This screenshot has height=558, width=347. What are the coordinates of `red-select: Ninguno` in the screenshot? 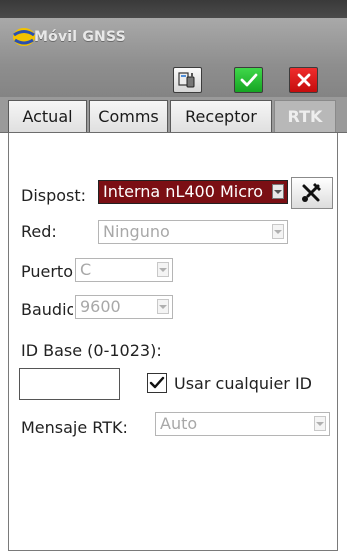 It's located at (193, 232).